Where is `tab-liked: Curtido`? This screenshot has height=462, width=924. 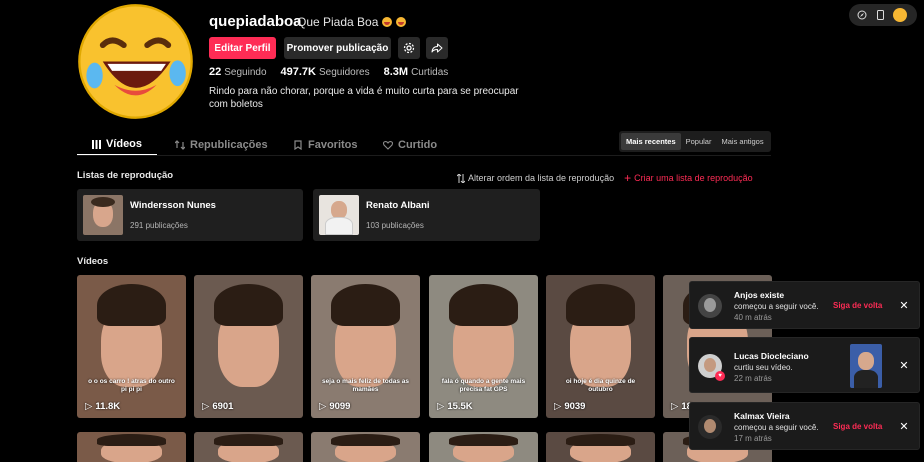 tab-liked: Curtido is located at coordinates (413, 145).